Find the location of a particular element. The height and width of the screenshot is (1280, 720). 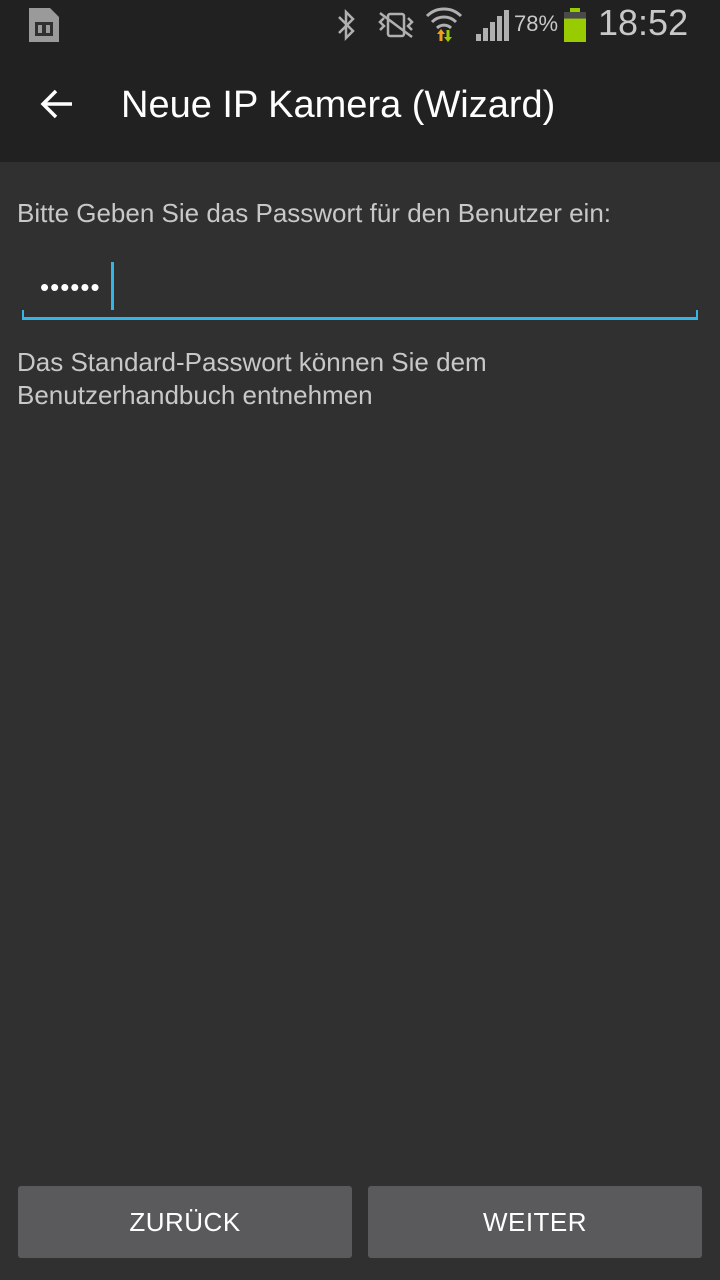

status-bar: 78% 18:52 is located at coordinates (360, 25).